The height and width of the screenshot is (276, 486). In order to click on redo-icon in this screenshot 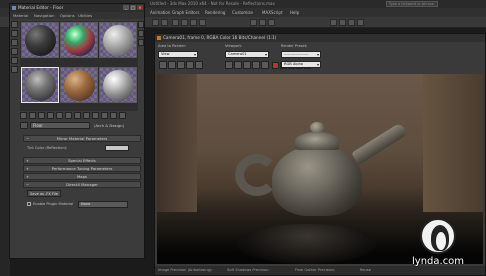, I will do `click(164, 22)`.